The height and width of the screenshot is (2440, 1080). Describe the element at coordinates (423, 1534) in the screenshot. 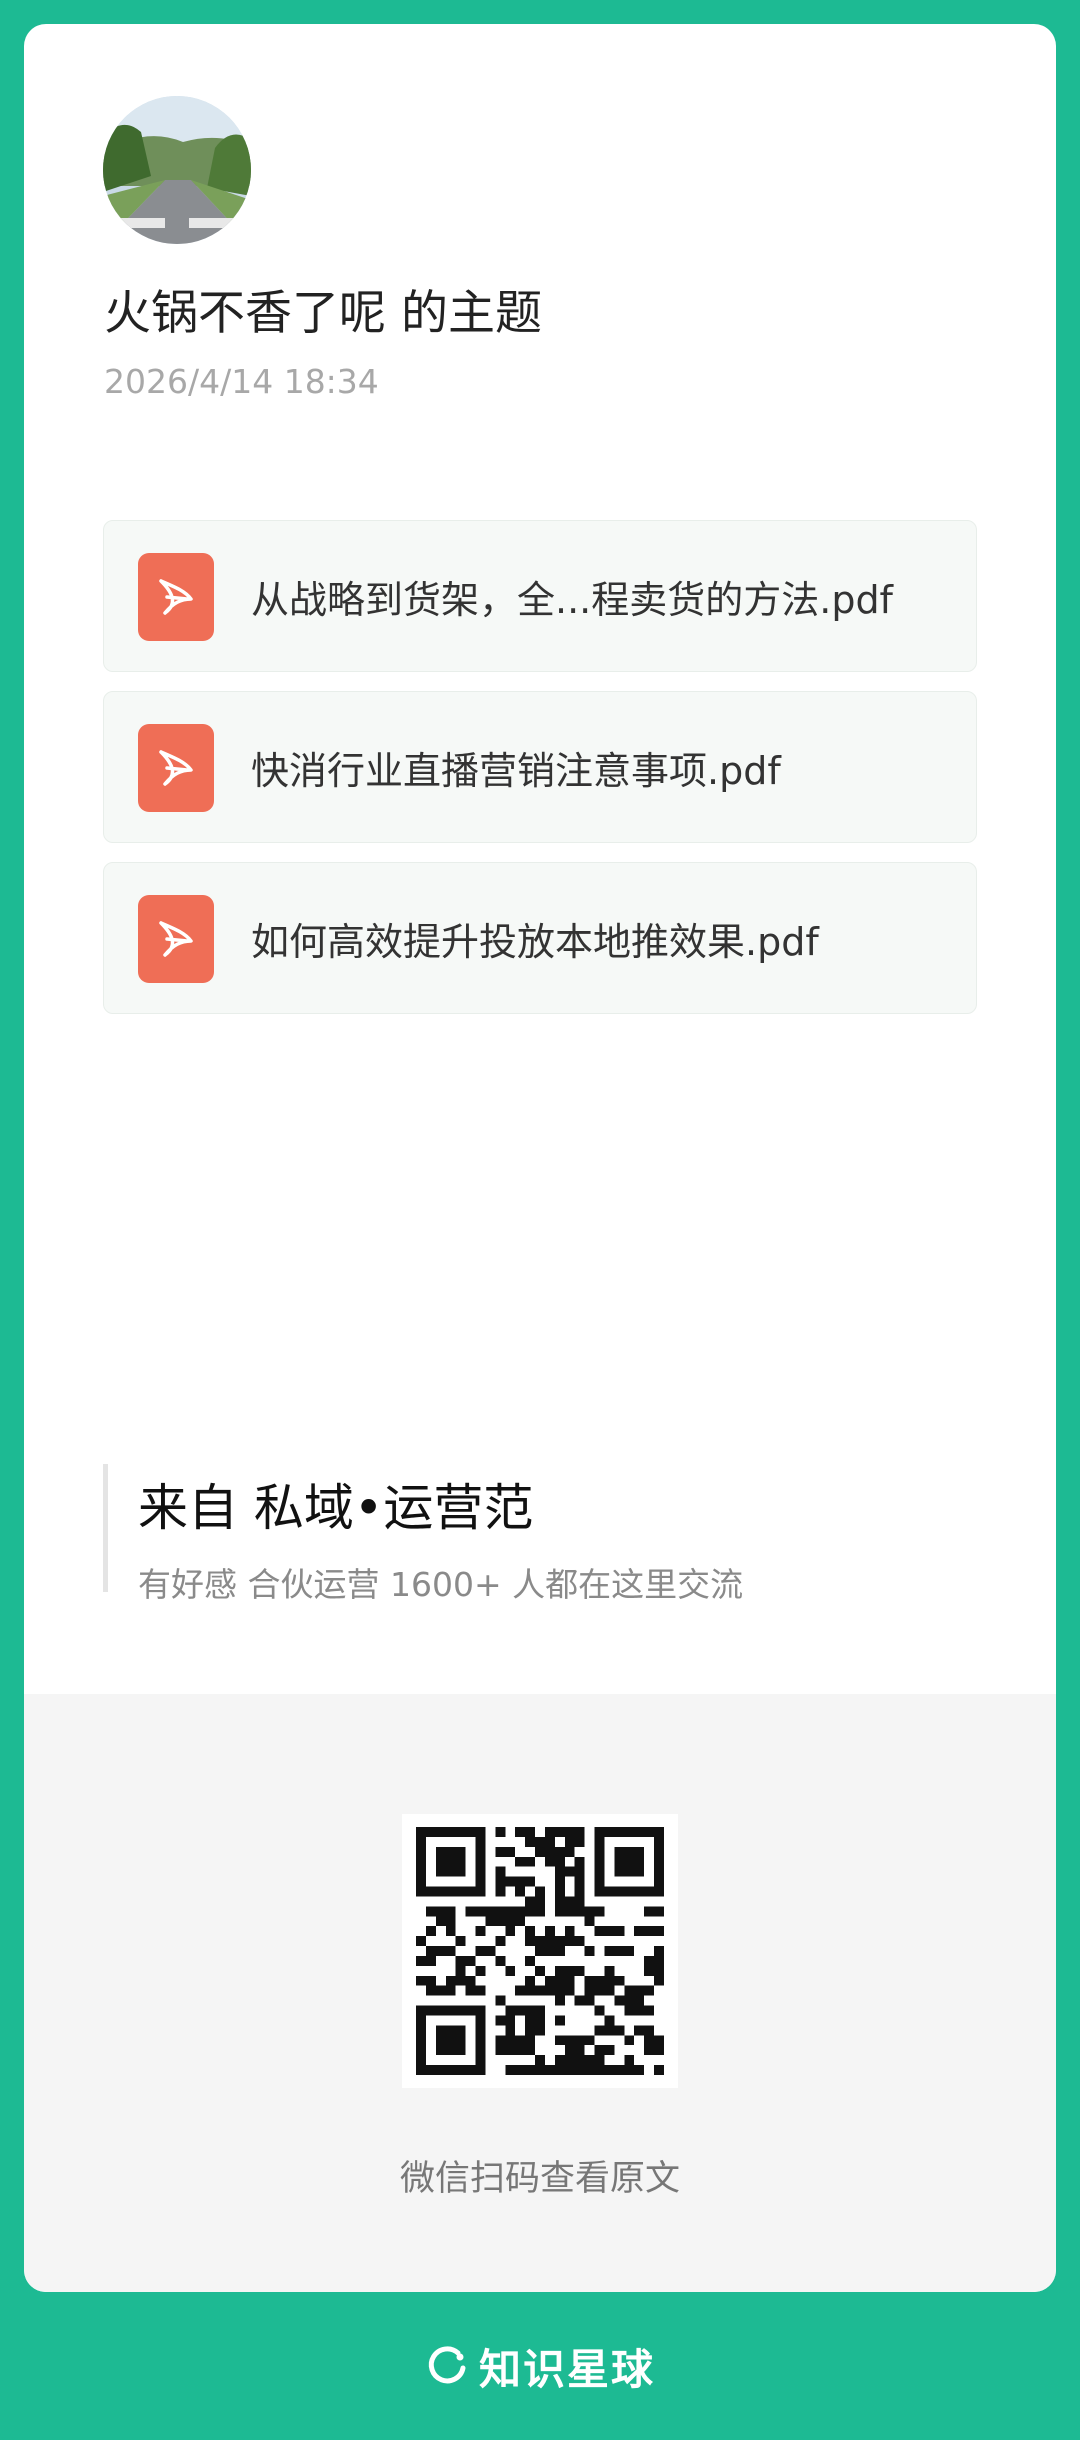

I see `group-source: 来自 私域•运营范 有好感 合伙运营 1600+ 人都在这里交流` at that location.